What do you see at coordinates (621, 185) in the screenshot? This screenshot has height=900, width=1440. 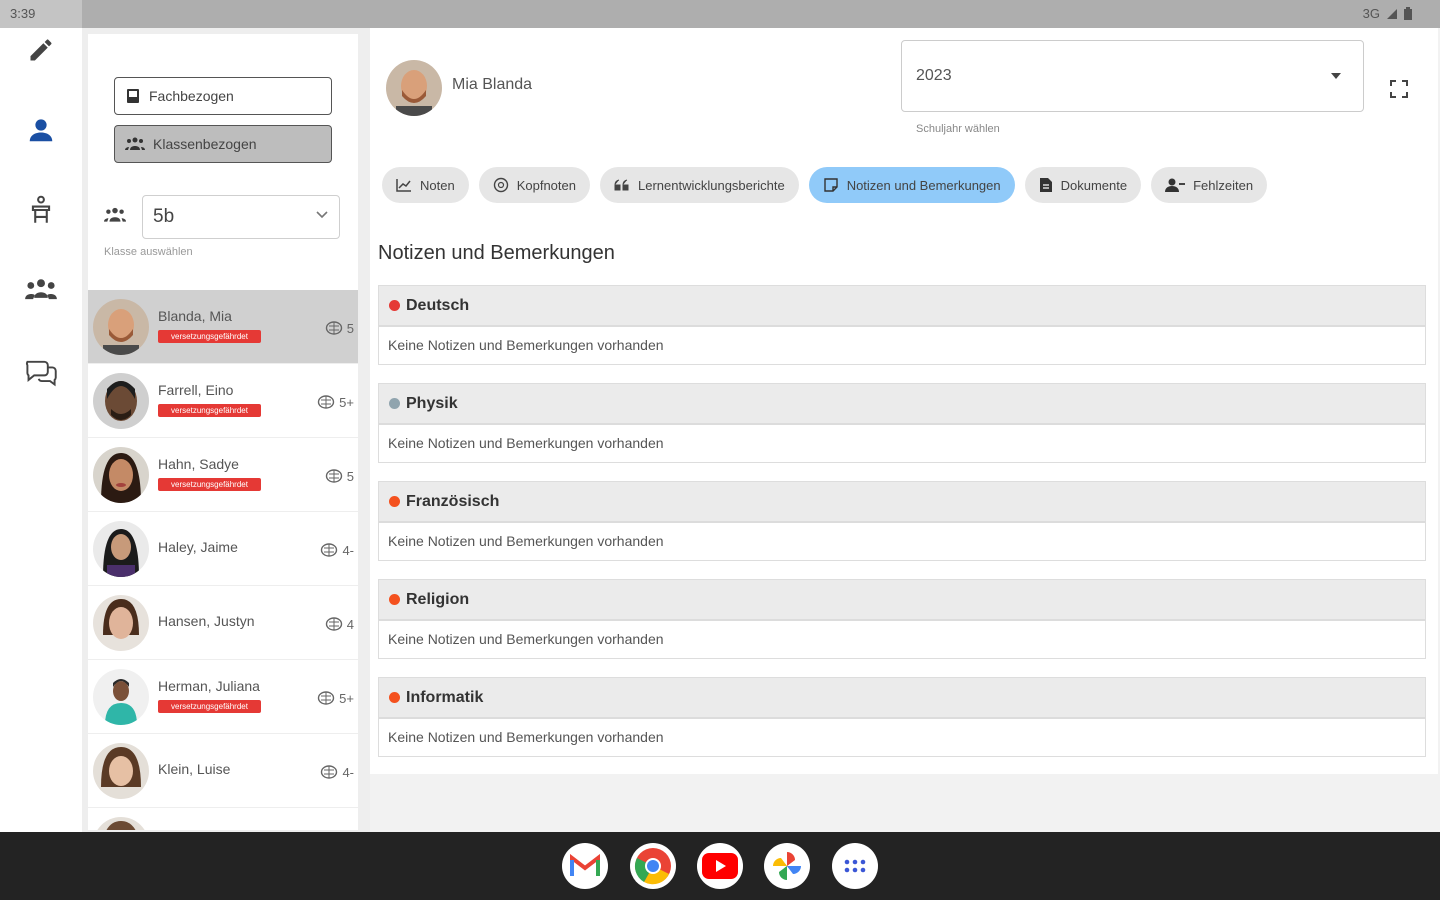 I see `quote-icon` at bounding box center [621, 185].